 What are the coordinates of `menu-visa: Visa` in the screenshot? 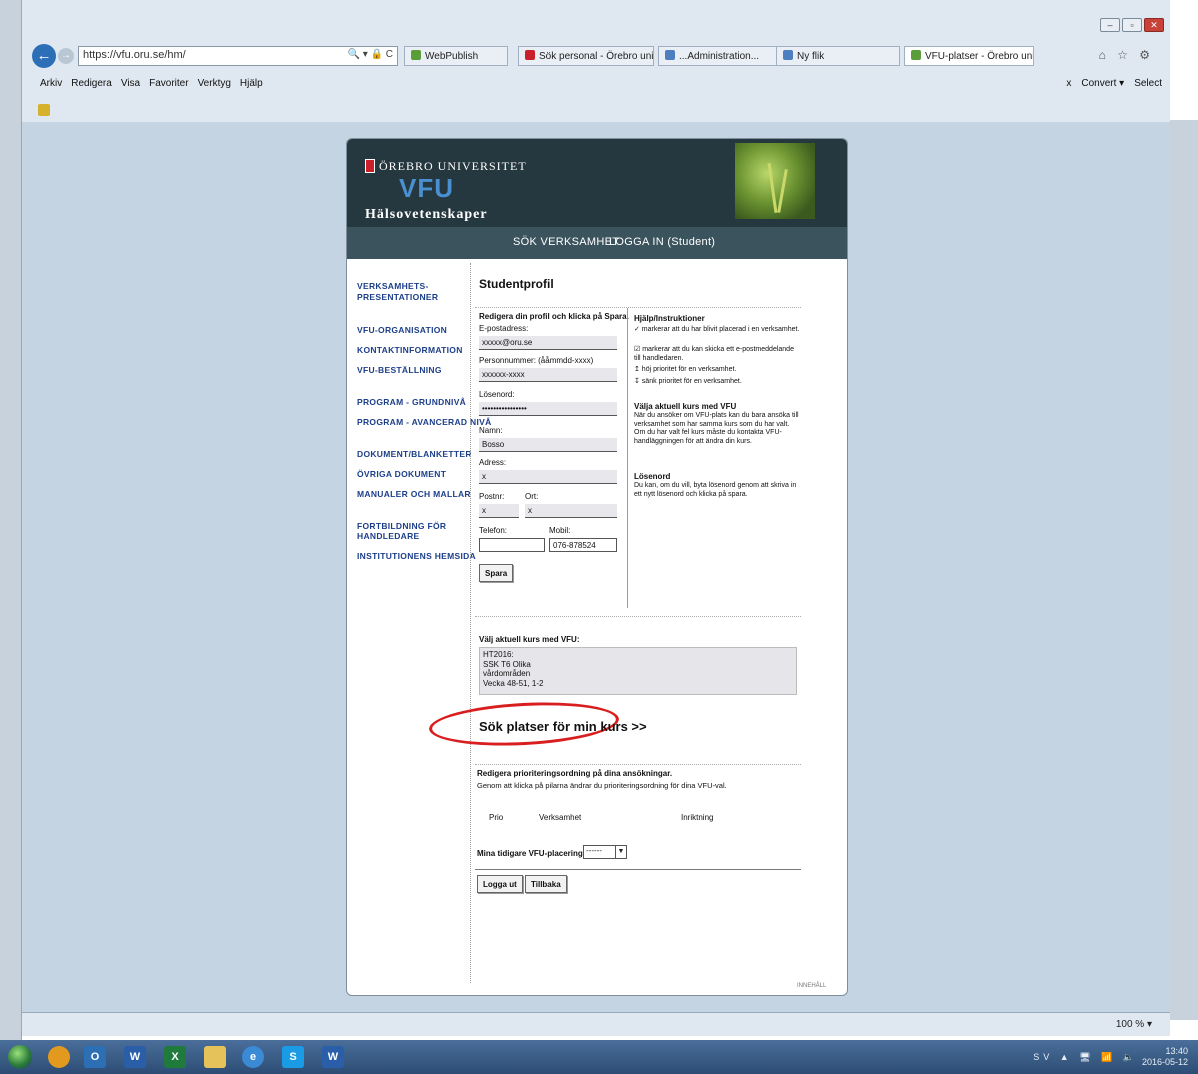 It's located at (130, 83).